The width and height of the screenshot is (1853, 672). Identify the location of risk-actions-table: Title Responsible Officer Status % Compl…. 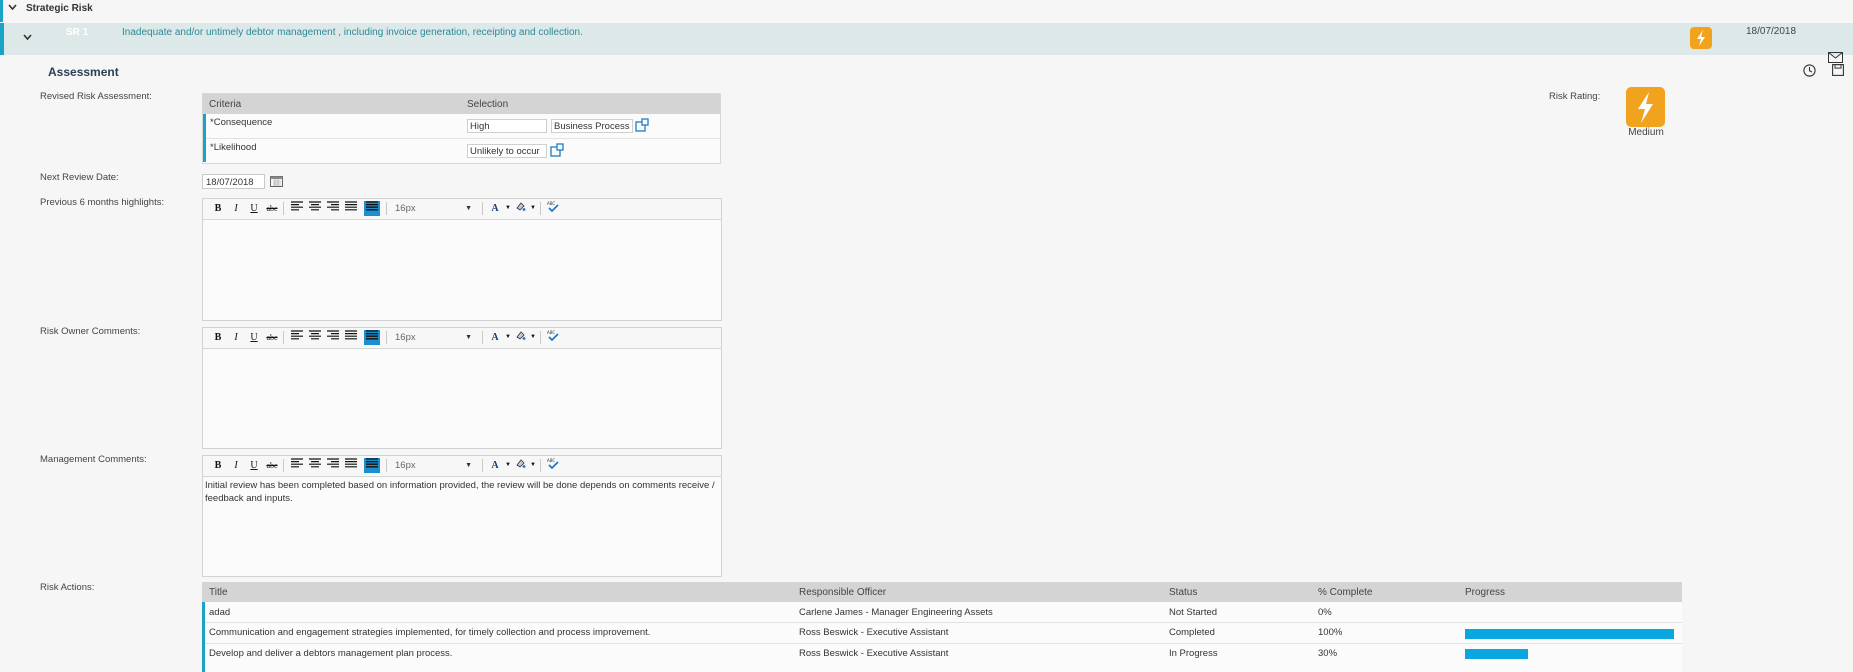
(942, 627).